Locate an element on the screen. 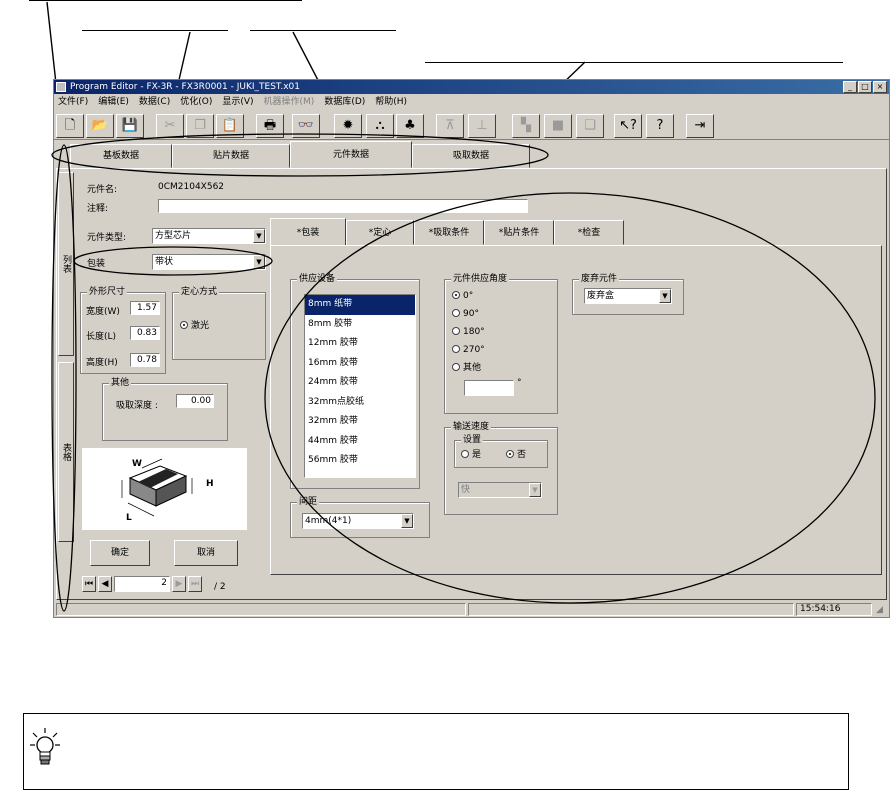 This screenshot has height=809, width=893. list-item: 32mm 胶带 is located at coordinates (360, 422).